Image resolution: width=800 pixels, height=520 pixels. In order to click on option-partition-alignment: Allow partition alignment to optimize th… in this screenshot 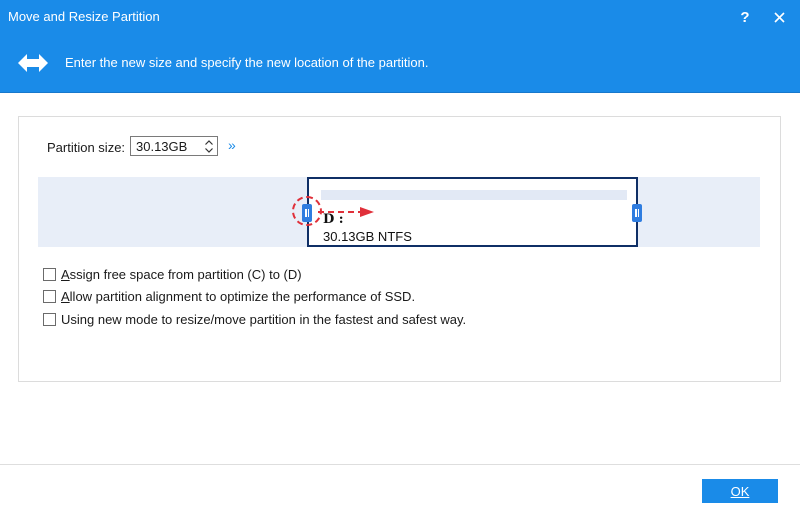, I will do `click(229, 296)`.